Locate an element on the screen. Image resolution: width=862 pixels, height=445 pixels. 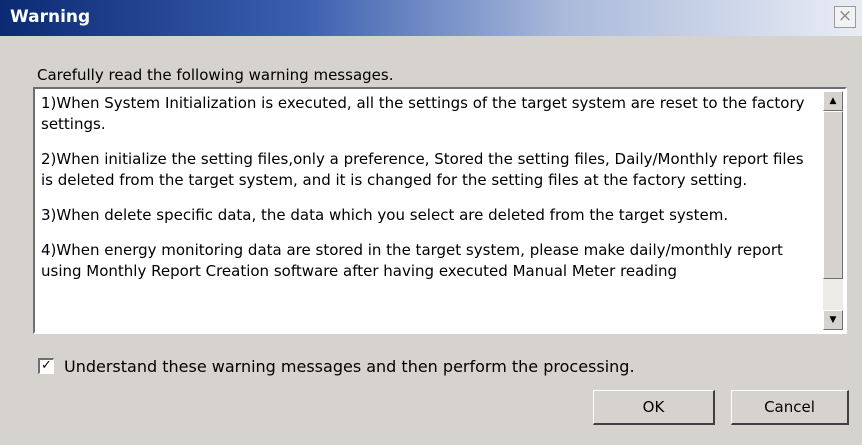
scroll-thumb is located at coordinates (833, 195).